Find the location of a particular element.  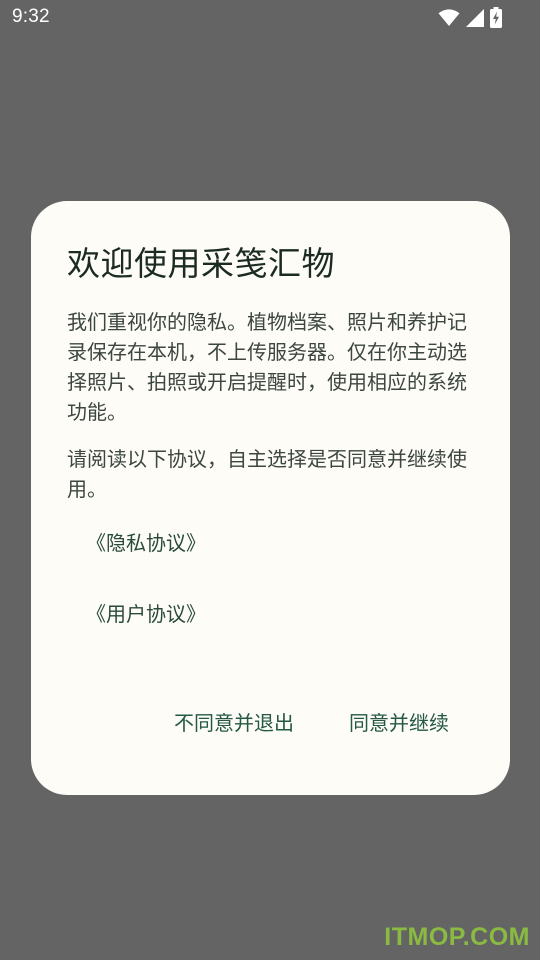

battery-charging-icon is located at coordinates (496, 17).